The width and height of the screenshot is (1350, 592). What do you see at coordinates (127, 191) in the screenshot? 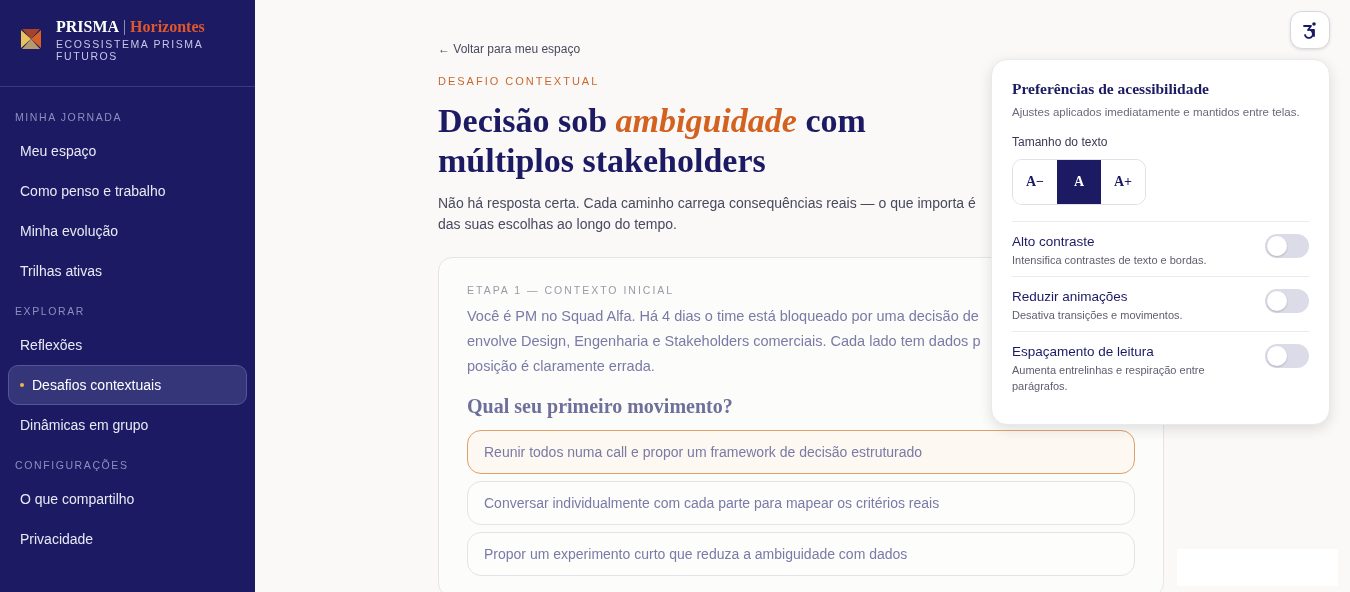
I see `sidebar-item: Como penso e trabalho` at bounding box center [127, 191].